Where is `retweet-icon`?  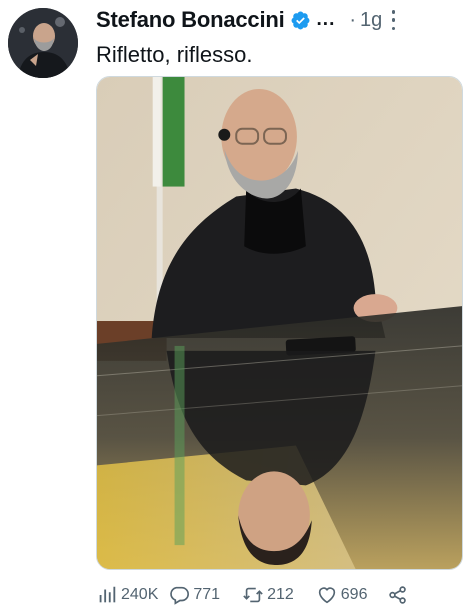
retweet-icon is located at coordinates (253, 595).